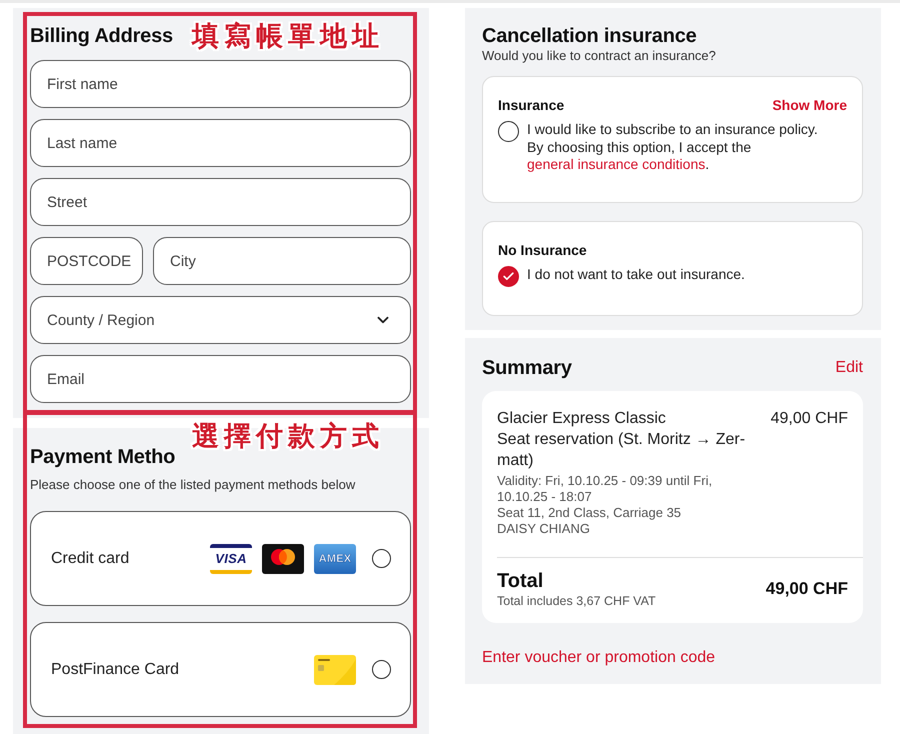 The image size is (900, 734). I want to click on total-label: Total, so click(520, 581).